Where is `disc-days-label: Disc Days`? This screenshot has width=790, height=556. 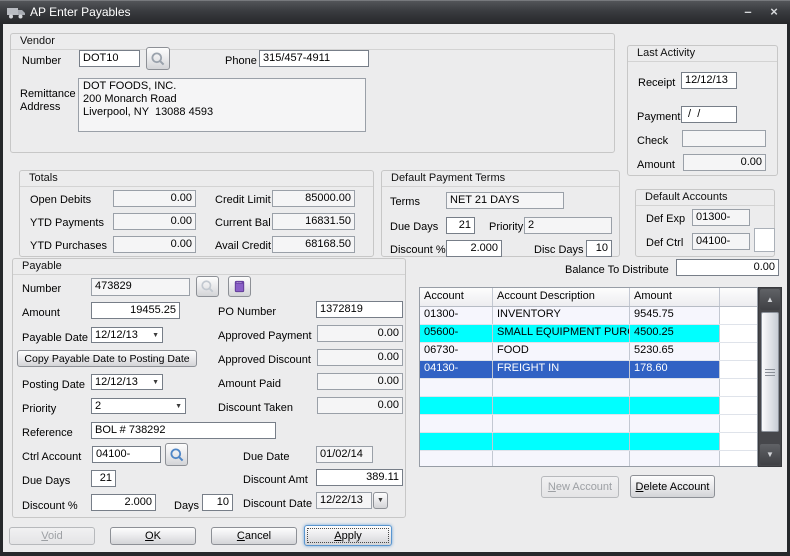
disc-days-label: Disc Days is located at coordinates (559, 250).